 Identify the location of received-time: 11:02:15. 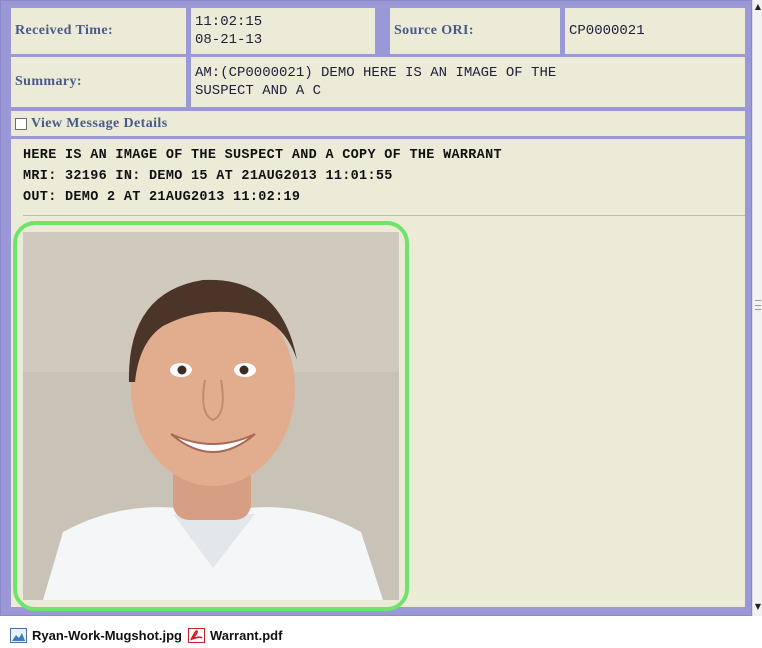
(229, 22).